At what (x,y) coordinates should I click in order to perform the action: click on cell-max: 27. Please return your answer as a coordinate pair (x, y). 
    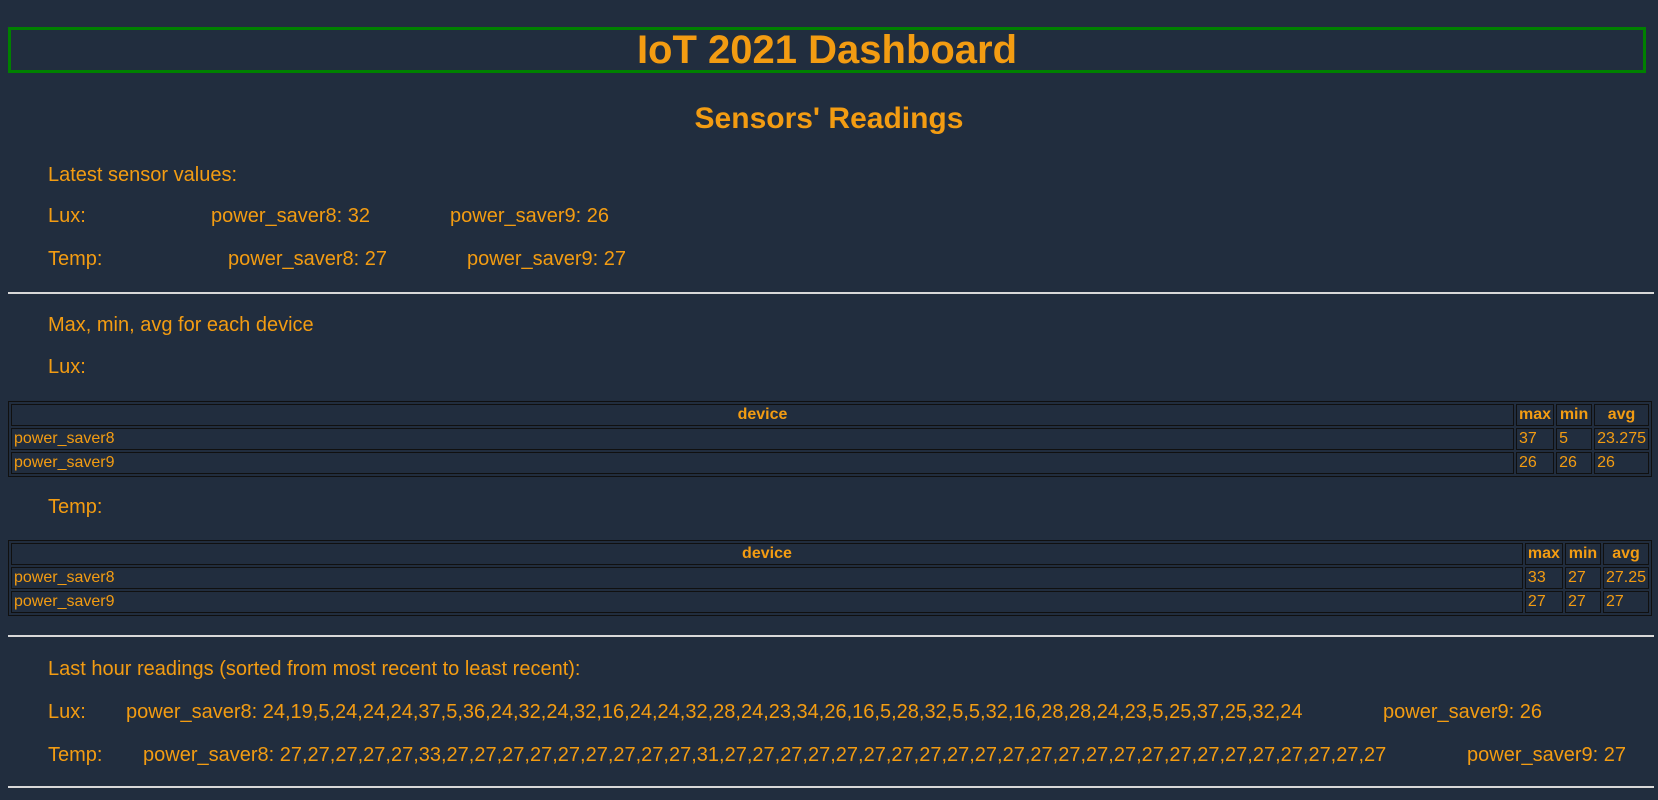
    Looking at the image, I should click on (1543, 602).